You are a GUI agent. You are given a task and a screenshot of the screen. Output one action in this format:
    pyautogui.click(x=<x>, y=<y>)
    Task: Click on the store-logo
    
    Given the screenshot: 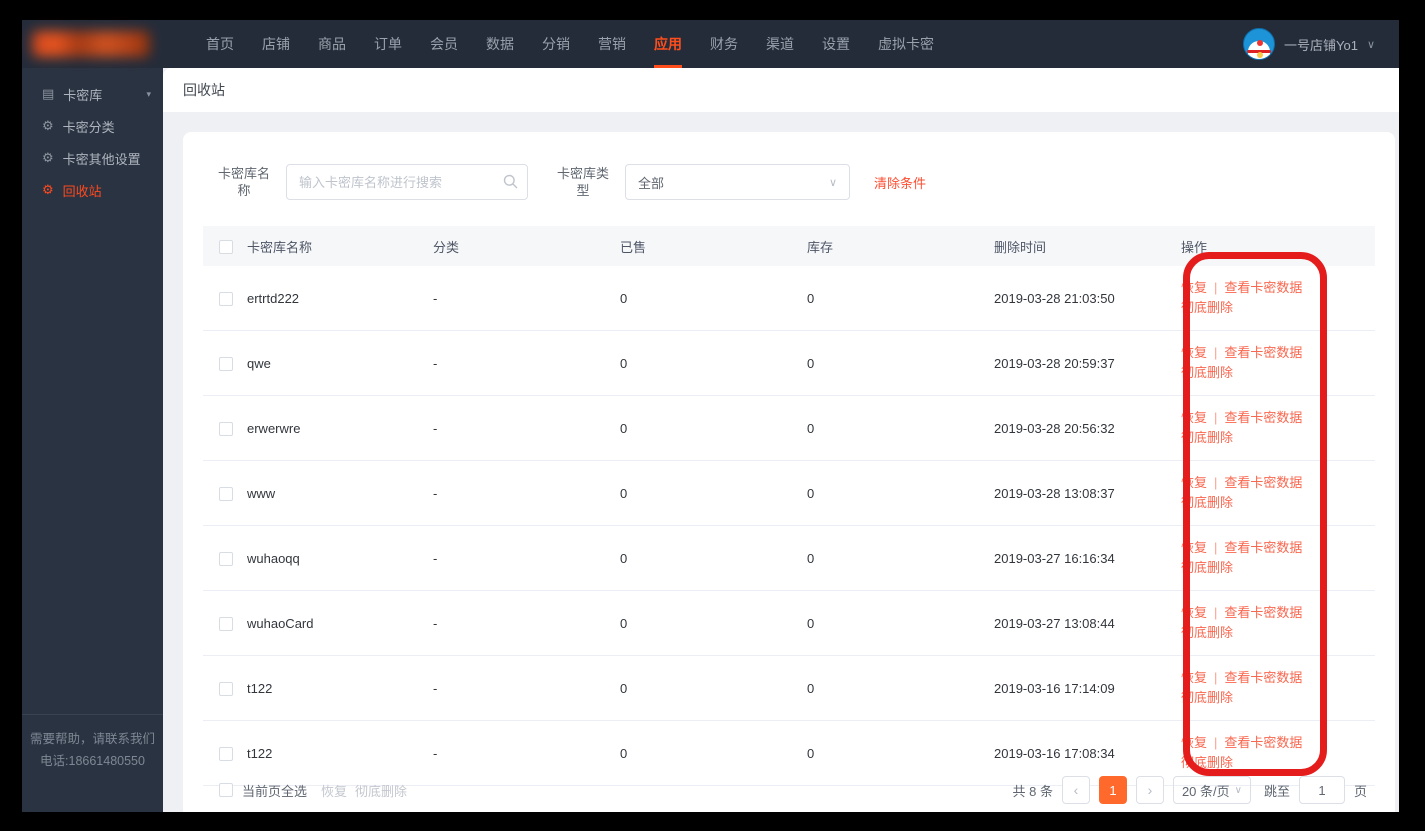 What is the action you would take?
    pyautogui.click(x=91, y=44)
    